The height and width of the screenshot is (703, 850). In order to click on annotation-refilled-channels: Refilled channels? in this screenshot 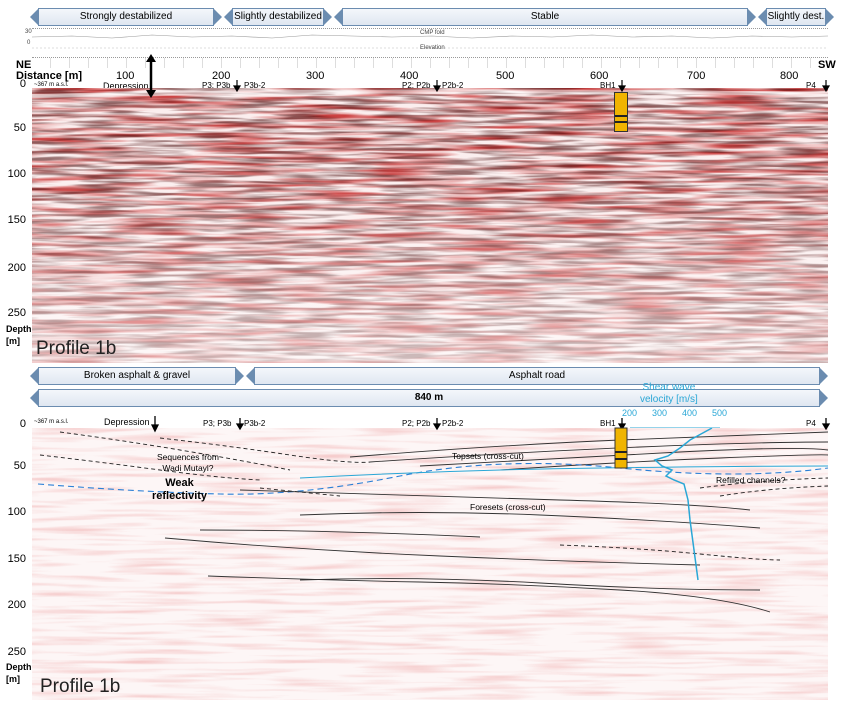, I will do `click(751, 480)`.